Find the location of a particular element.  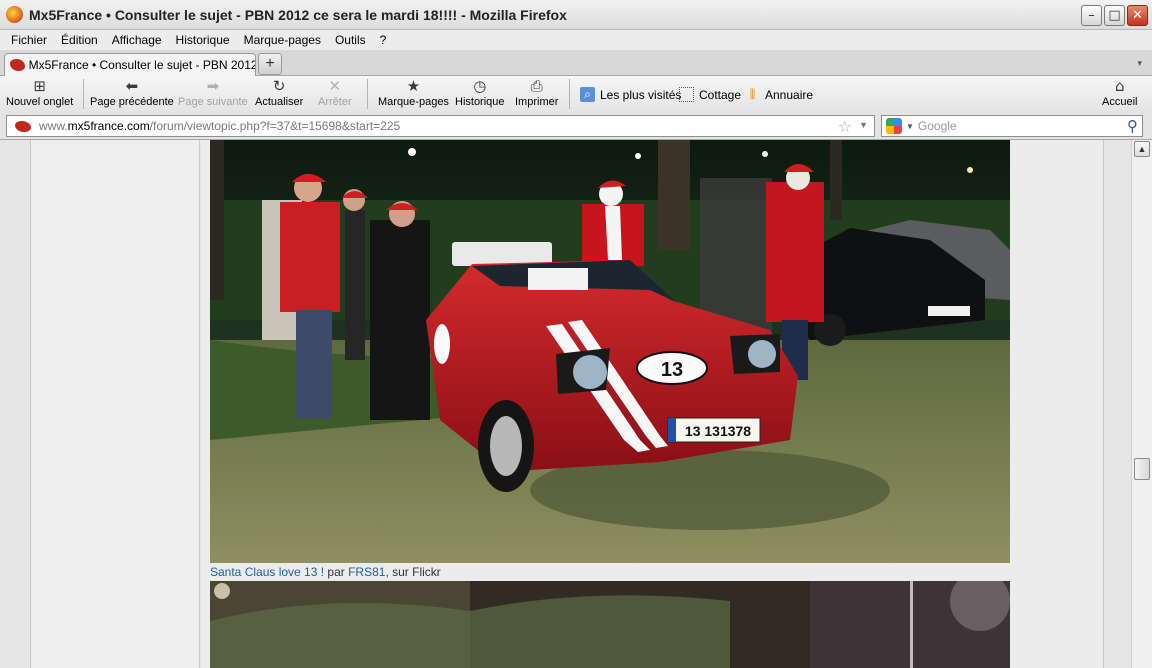

annuaire-icon: ⫼ is located at coordinates (752, 94).